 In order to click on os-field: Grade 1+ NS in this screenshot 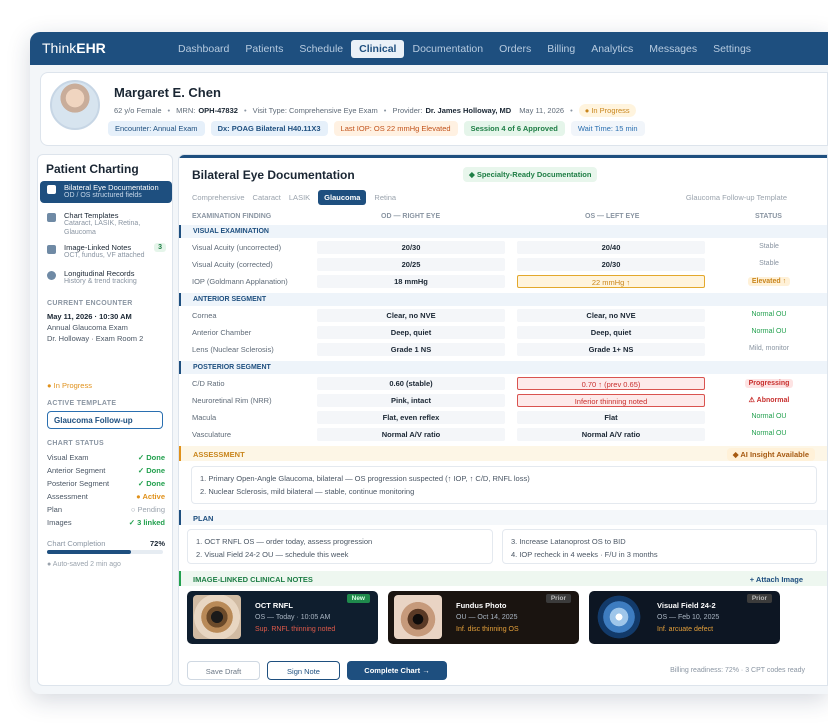, I will do `click(611, 349)`.